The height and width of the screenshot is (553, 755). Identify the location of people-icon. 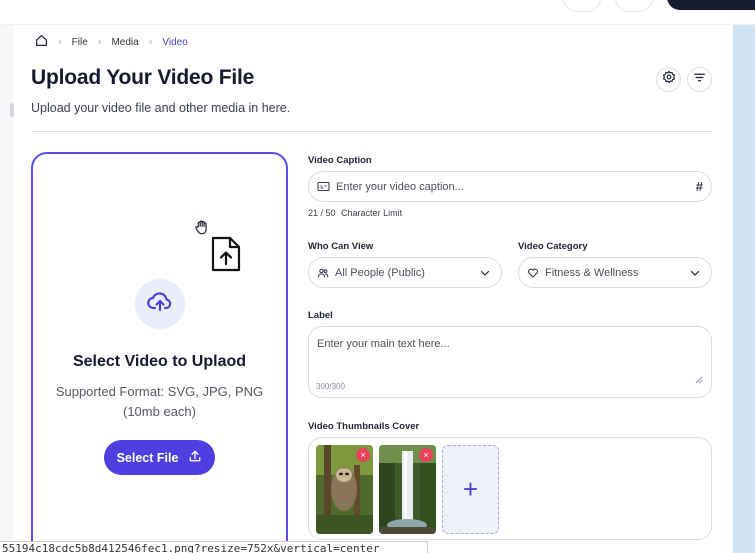
(323, 273).